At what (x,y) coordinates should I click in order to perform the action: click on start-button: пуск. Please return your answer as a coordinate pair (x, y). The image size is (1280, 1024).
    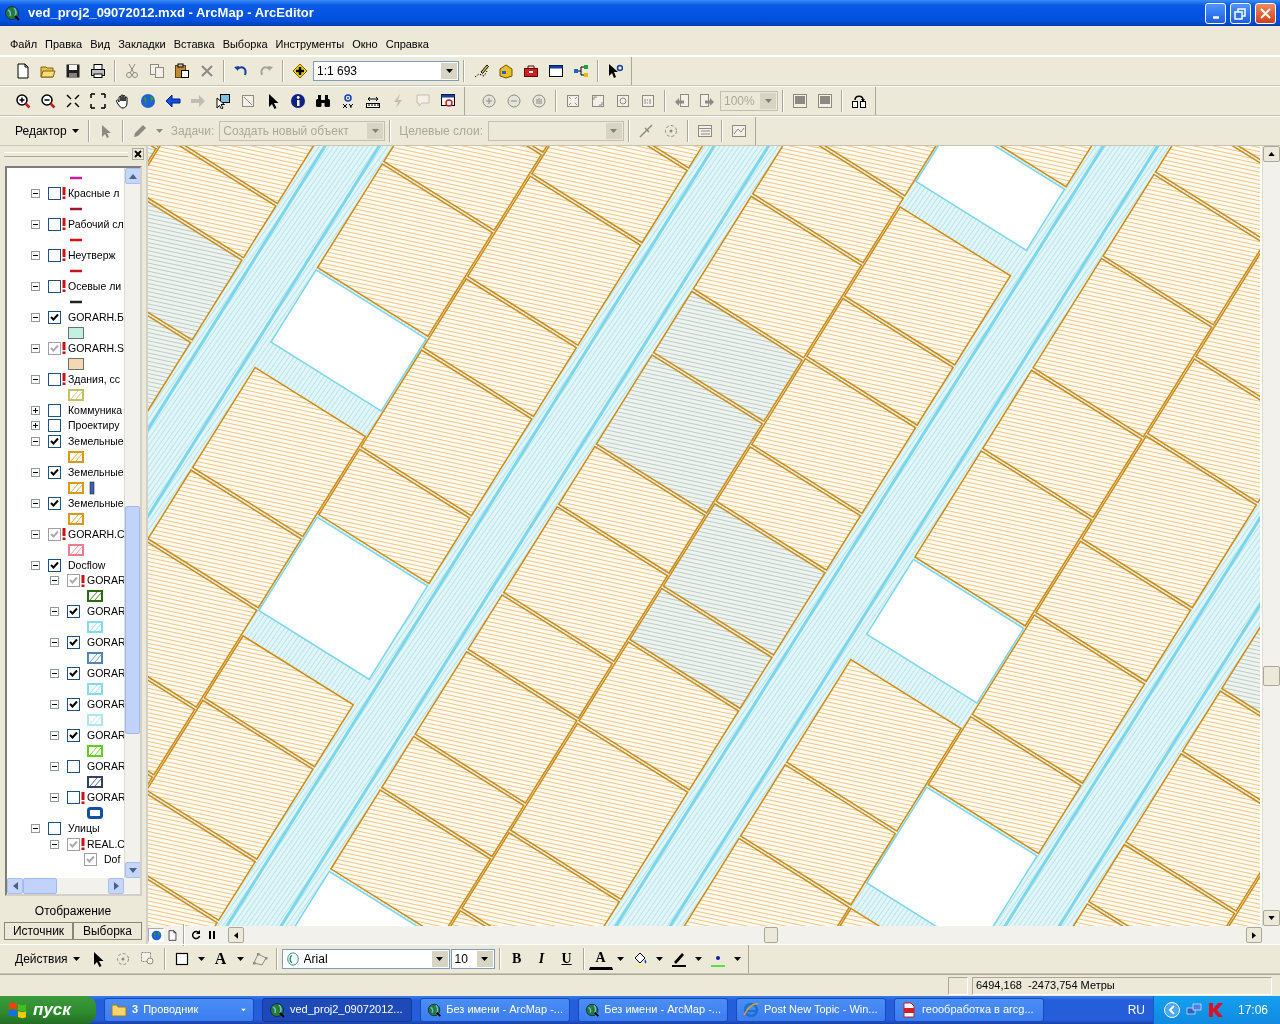
    Looking at the image, I should click on (48, 1010).